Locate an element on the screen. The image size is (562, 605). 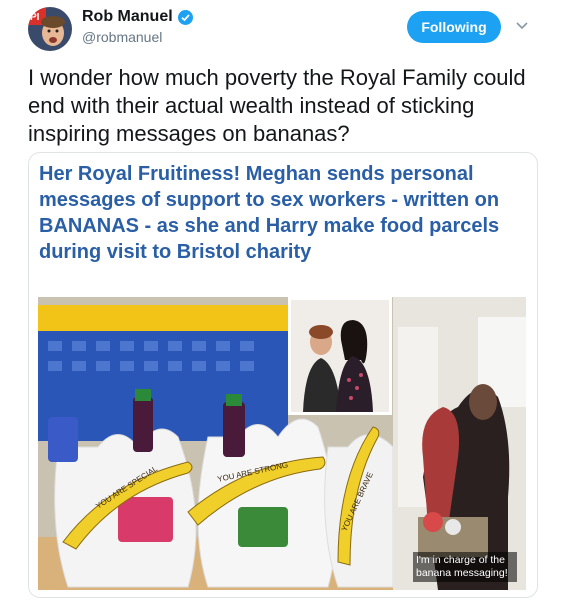
inset-photo is located at coordinates (340, 356).